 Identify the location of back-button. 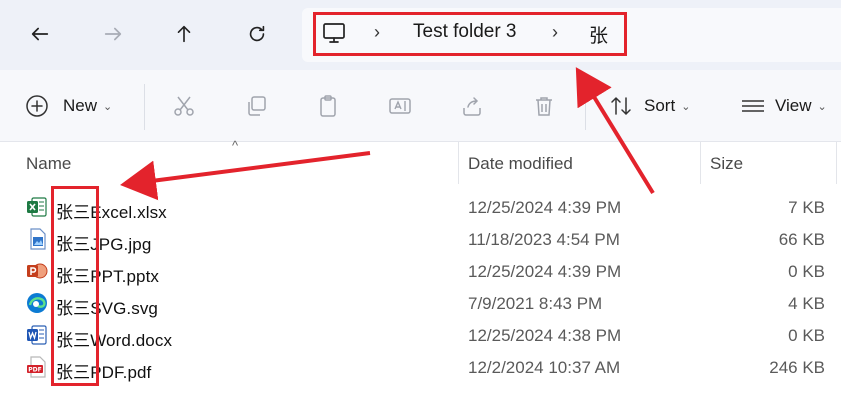
(40, 34).